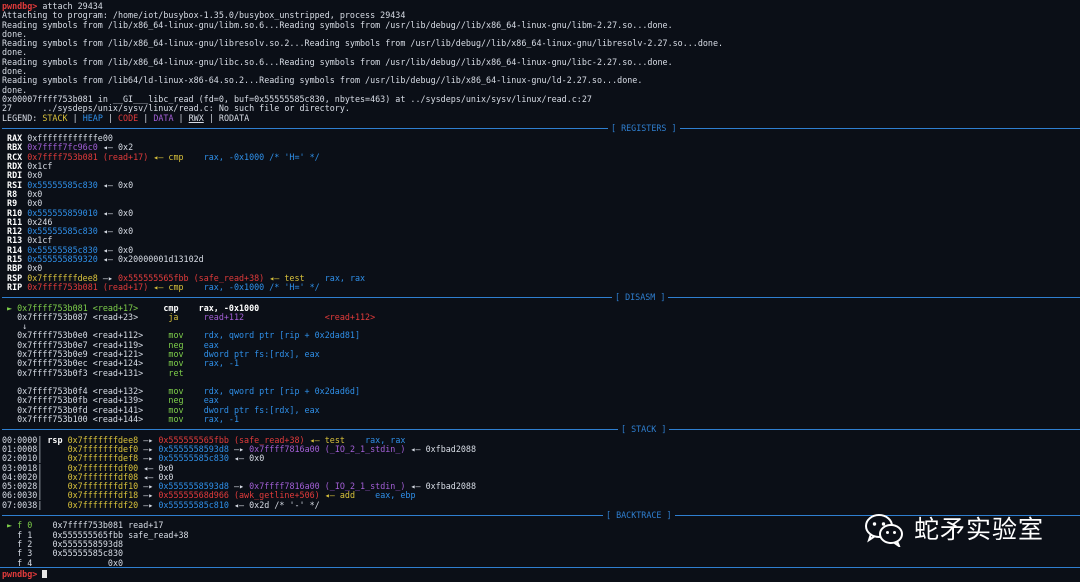  I want to click on section-disasm: [ DISASM ], so click(541, 297).